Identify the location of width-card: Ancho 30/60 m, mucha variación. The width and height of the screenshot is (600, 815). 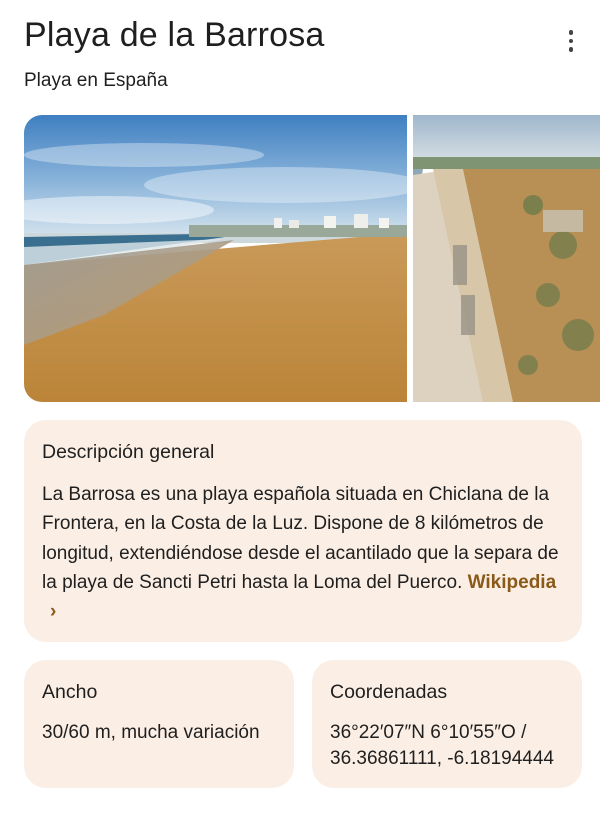
(159, 724).